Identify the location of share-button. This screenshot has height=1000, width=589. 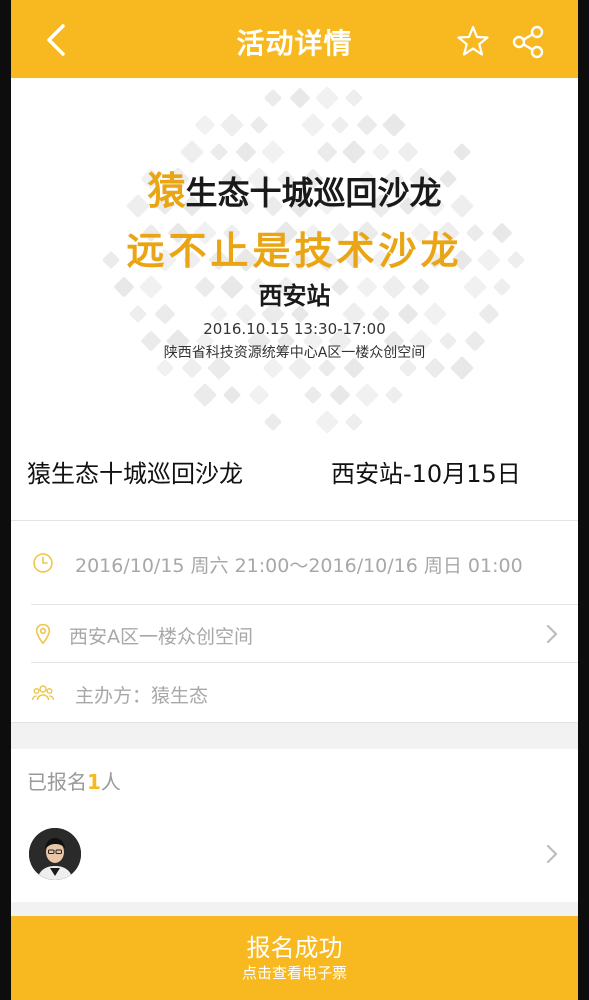
(528, 42).